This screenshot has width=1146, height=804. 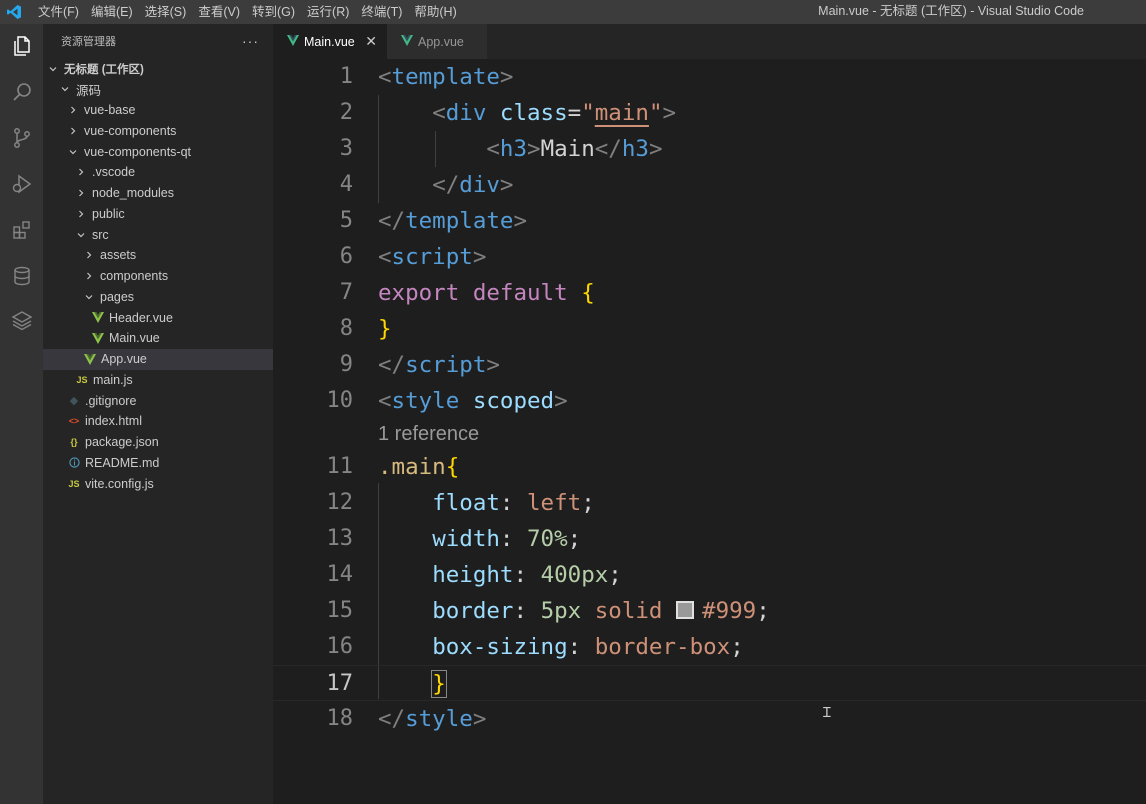 What do you see at coordinates (428, 434) in the screenshot?
I see `codelens-references: 1 reference` at bounding box center [428, 434].